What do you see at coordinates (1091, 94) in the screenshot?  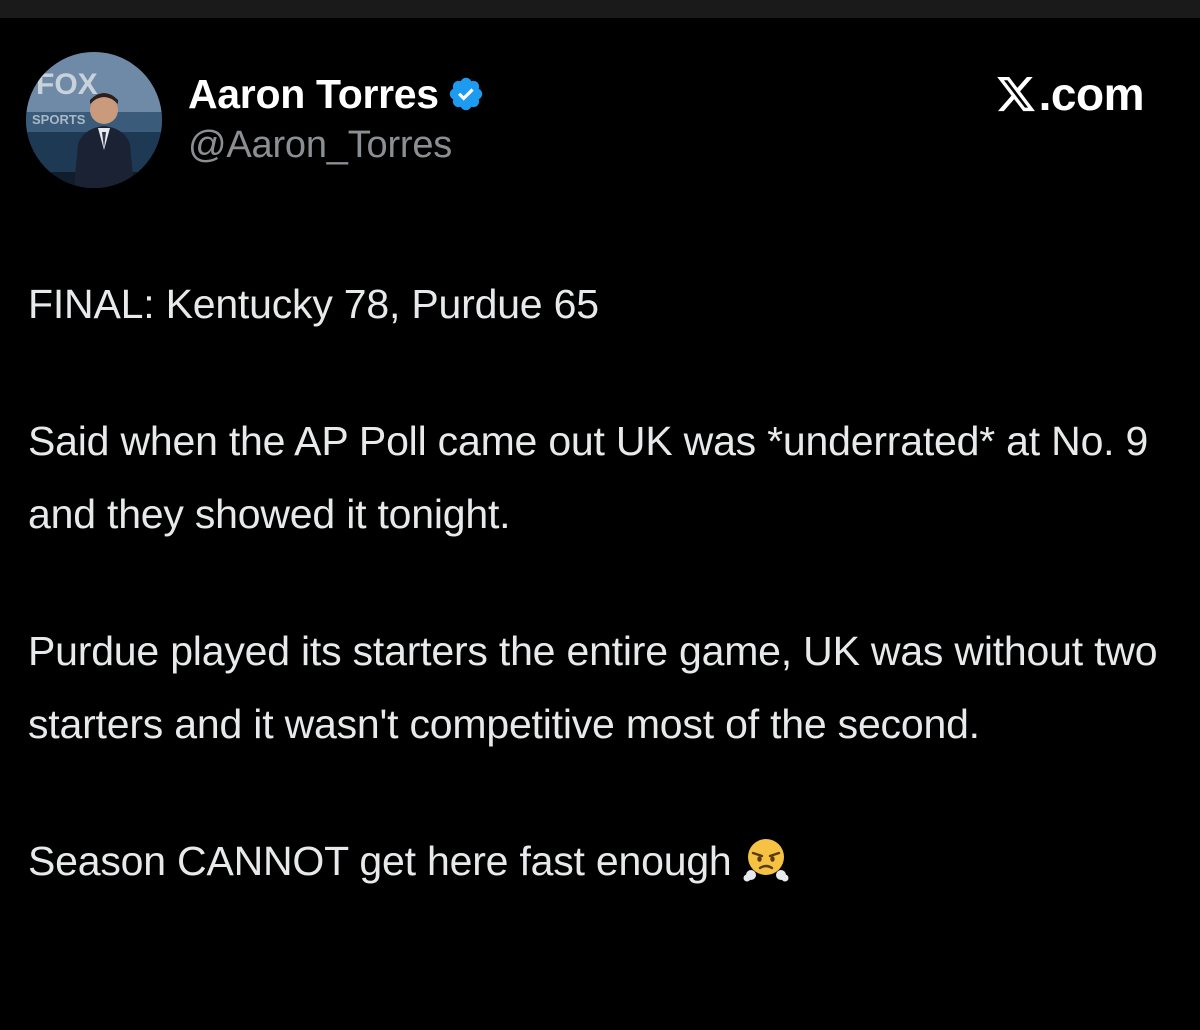 I see `brand-domain-text: .com` at bounding box center [1091, 94].